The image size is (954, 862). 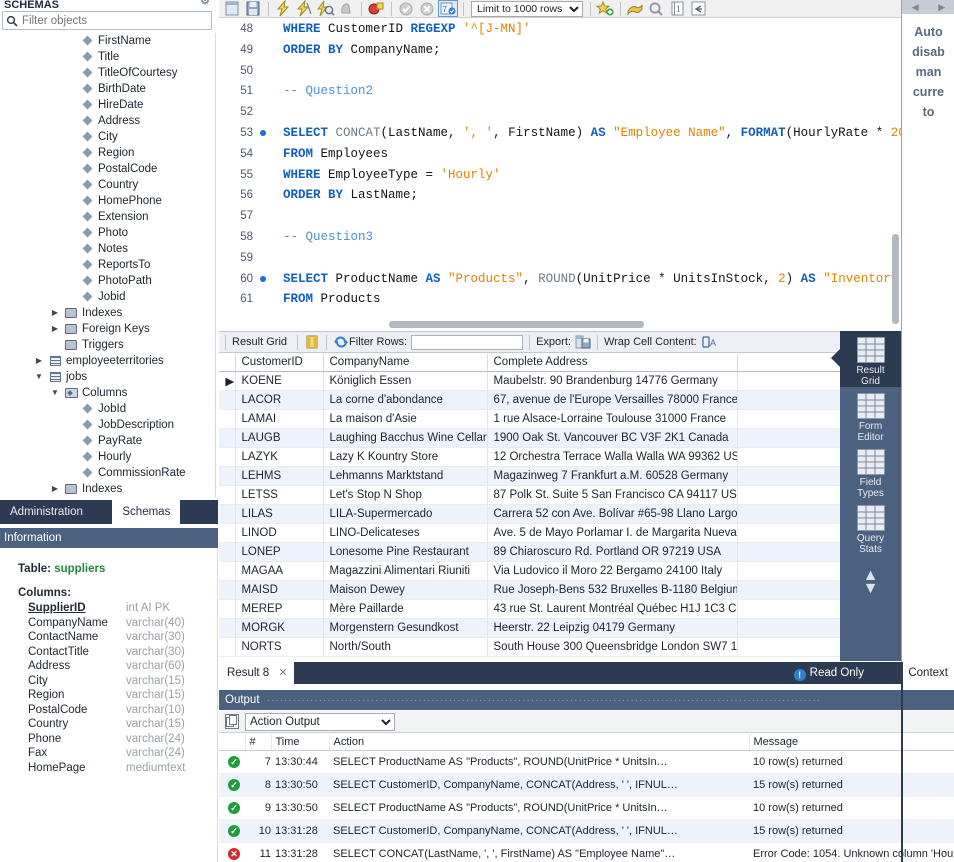 I want to click on tree-node: ▼ Columns, so click(x=107, y=393).